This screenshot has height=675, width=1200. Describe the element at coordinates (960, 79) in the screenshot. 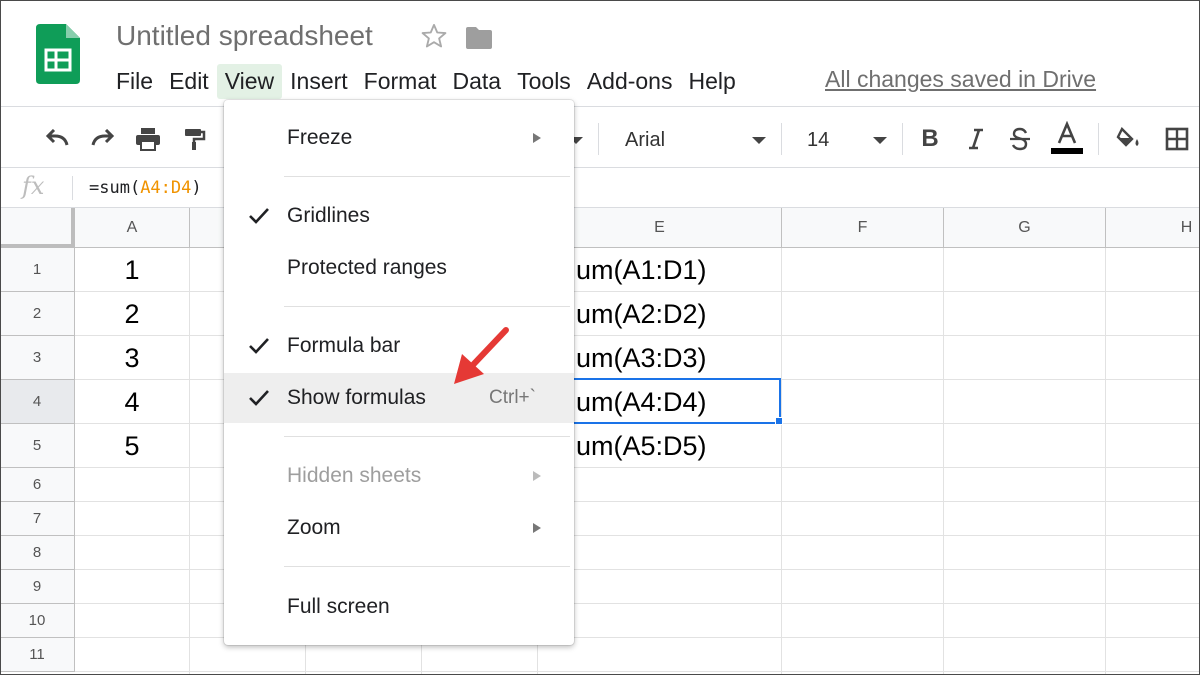

I see `save-status-link: All changes saved in Drive` at that location.